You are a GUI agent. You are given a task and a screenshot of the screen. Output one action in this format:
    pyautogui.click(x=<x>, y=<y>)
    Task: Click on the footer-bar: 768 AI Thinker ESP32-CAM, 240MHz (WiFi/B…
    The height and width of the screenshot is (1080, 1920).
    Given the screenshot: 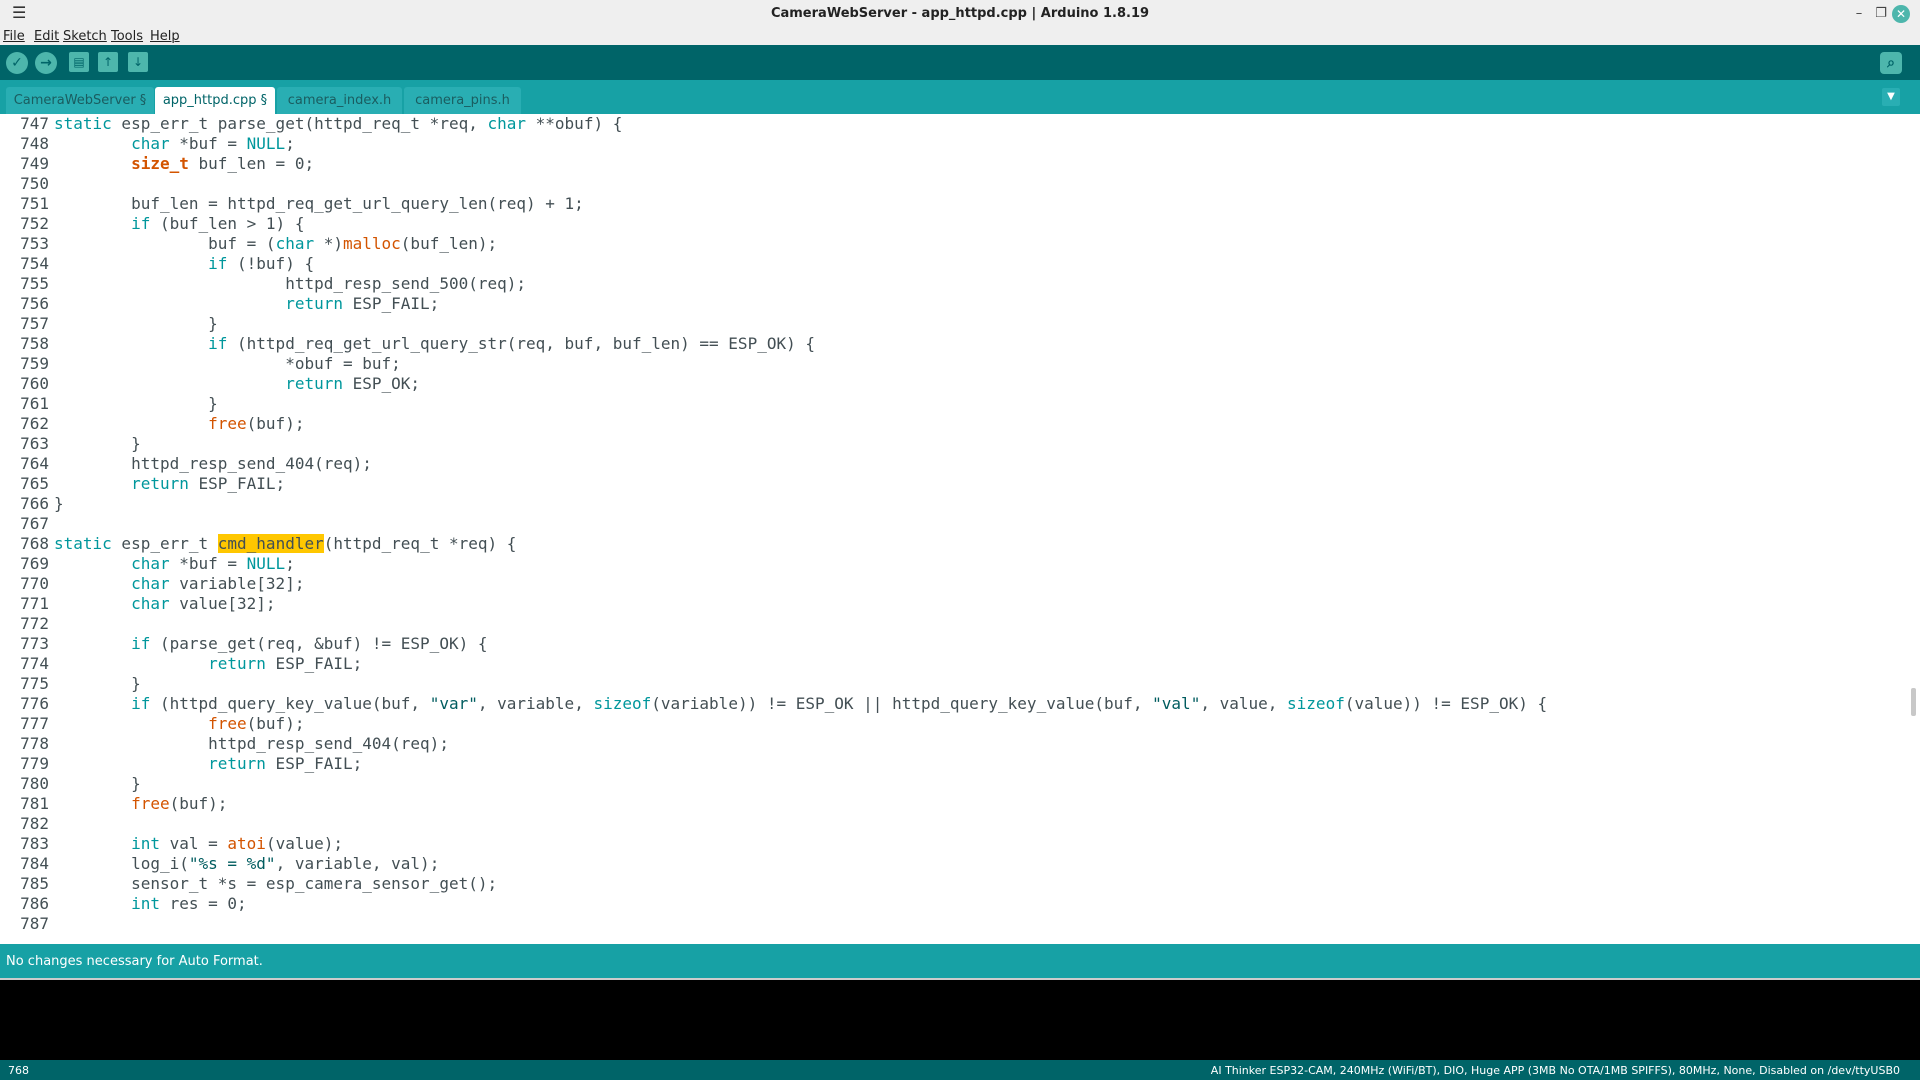 What is the action you would take?
    pyautogui.click(x=960, y=1070)
    